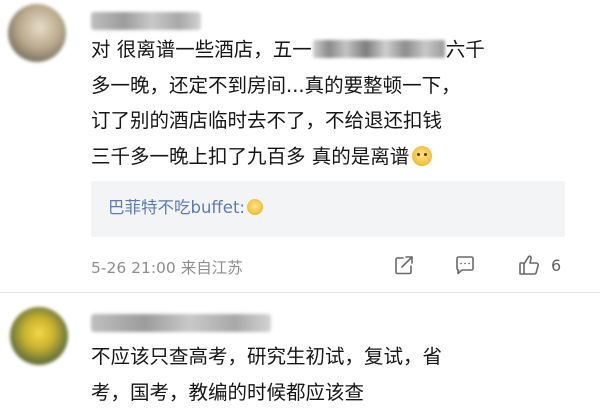 This screenshot has height=418, width=600. I want to click on reply-preview: 巴菲特不吃buffet:, so click(328, 209).